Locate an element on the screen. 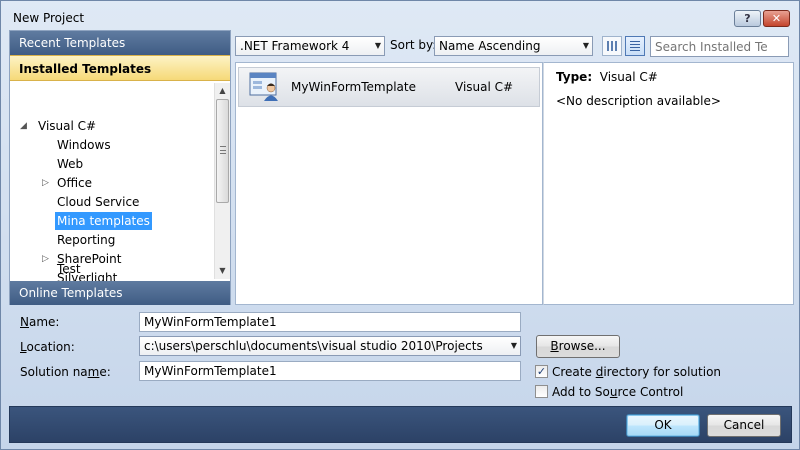 Image resolution: width=800 pixels, height=450 pixels. name-label-text: ame: is located at coordinates (44, 322).